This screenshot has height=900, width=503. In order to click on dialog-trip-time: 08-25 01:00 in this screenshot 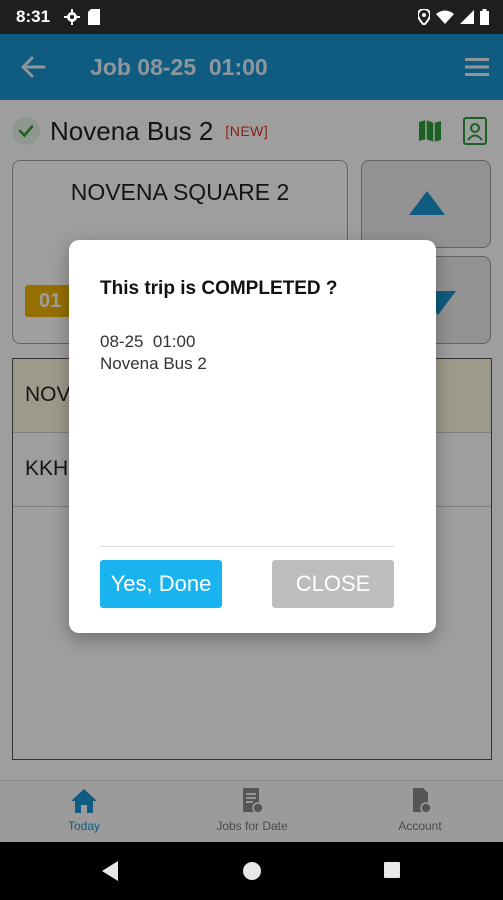, I will do `click(148, 341)`.